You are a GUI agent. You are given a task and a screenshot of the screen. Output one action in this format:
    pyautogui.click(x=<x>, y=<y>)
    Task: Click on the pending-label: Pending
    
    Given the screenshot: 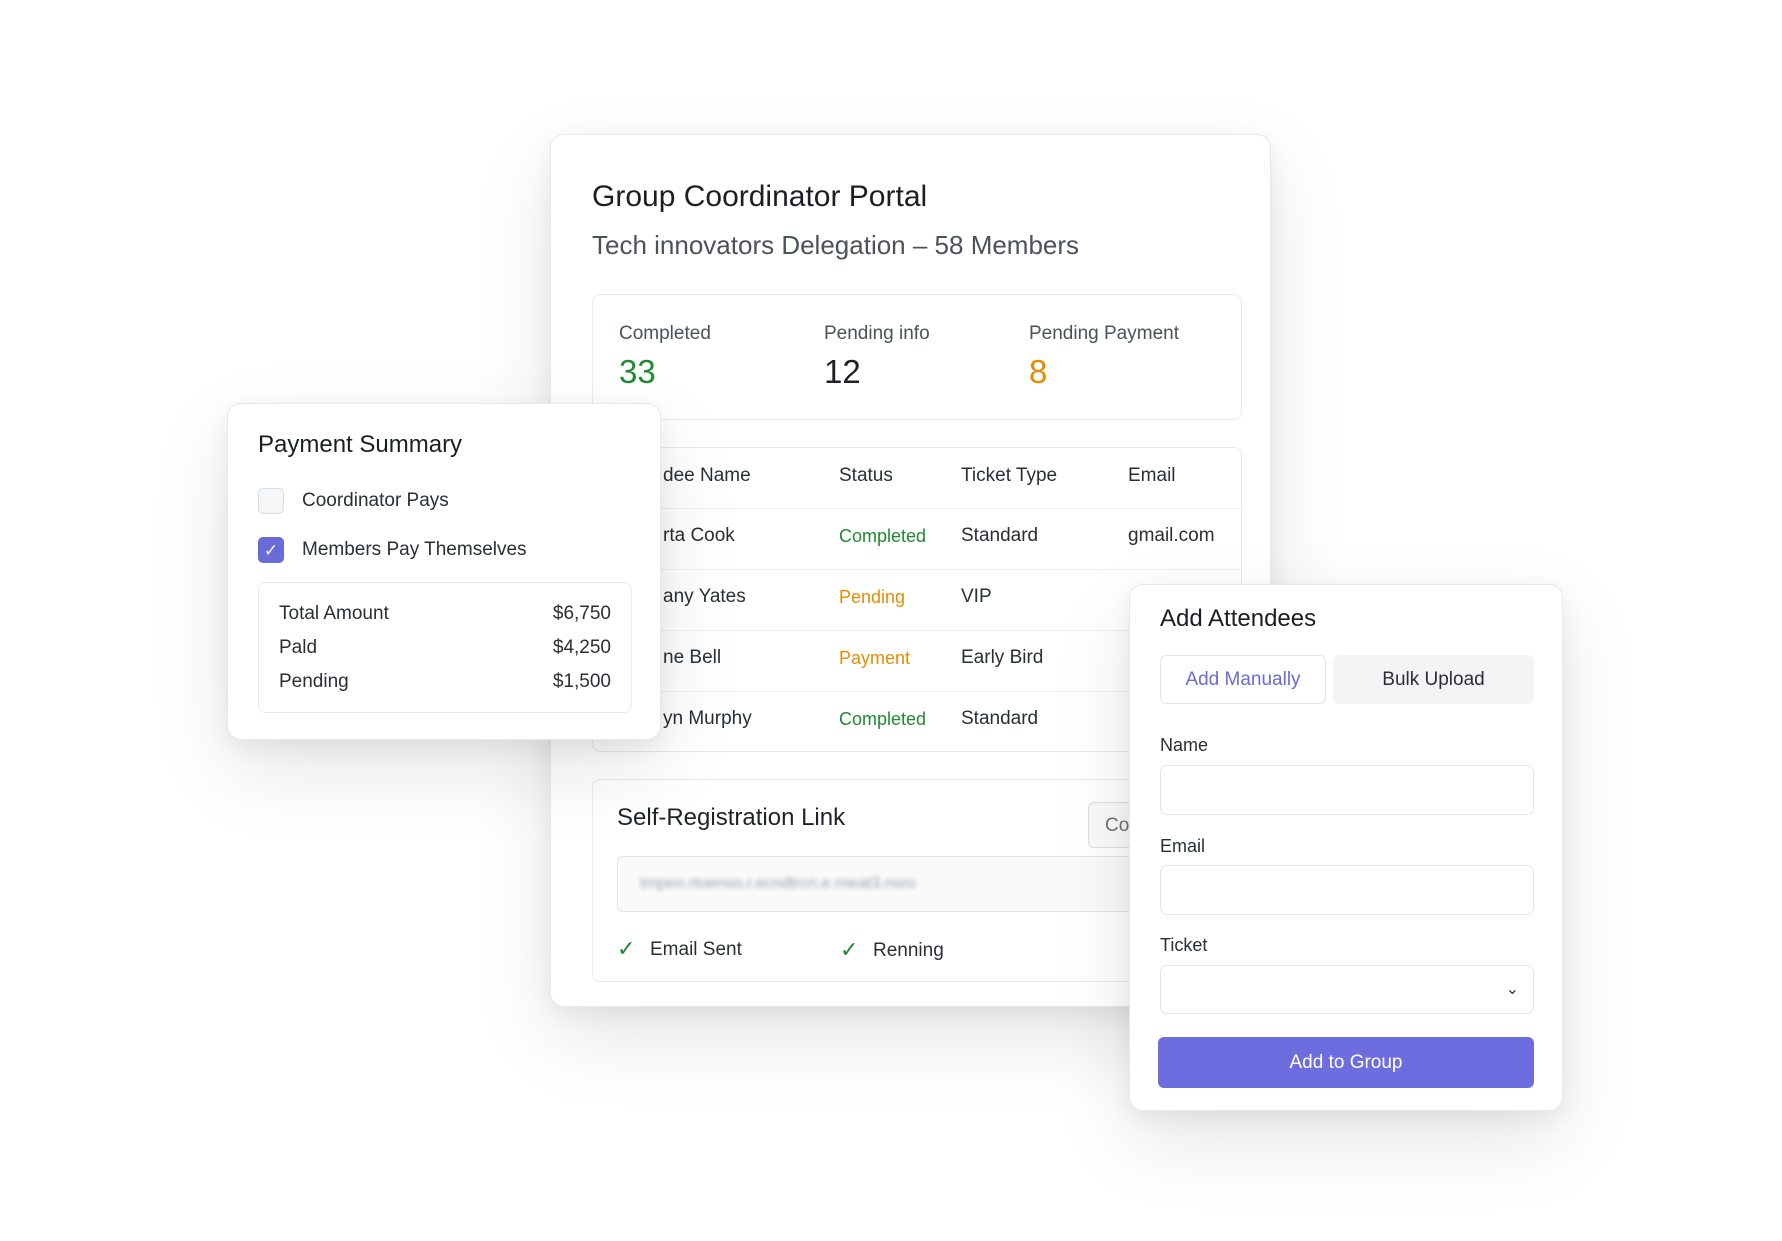 What is the action you would take?
    pyautogui.click(x=314, y=681)
    